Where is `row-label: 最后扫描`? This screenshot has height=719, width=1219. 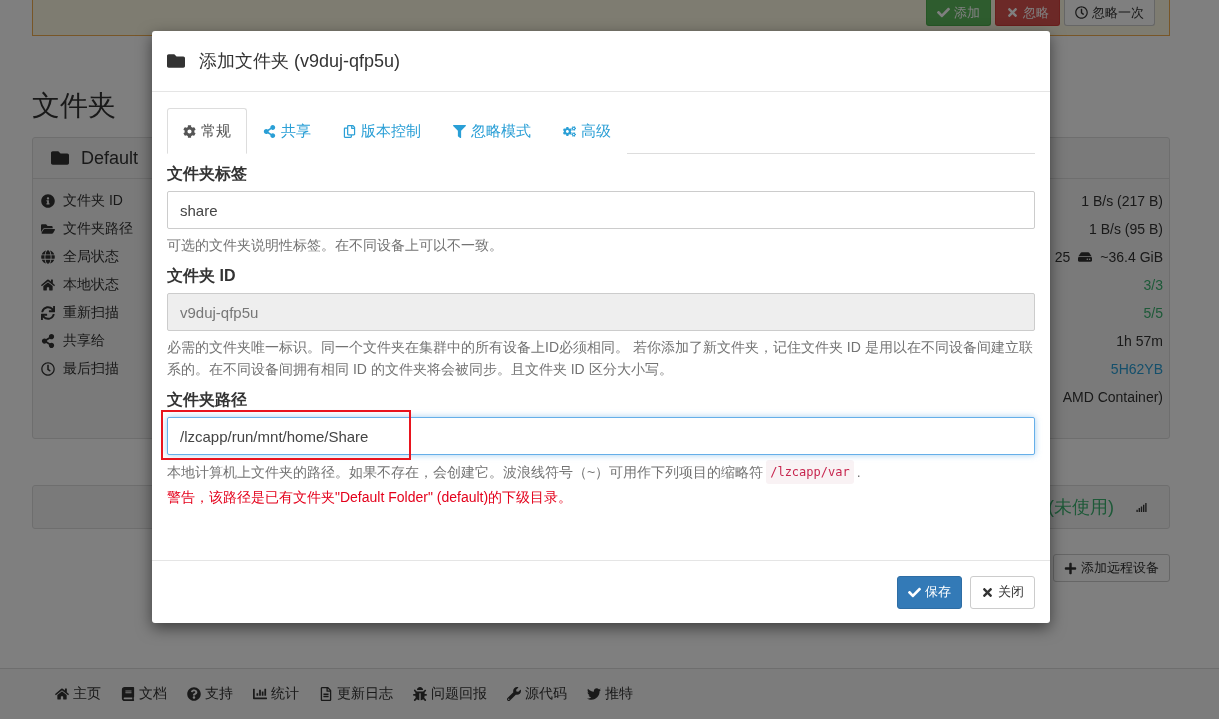
row-label: 最后扫描 is located at coordinates (91, 369).